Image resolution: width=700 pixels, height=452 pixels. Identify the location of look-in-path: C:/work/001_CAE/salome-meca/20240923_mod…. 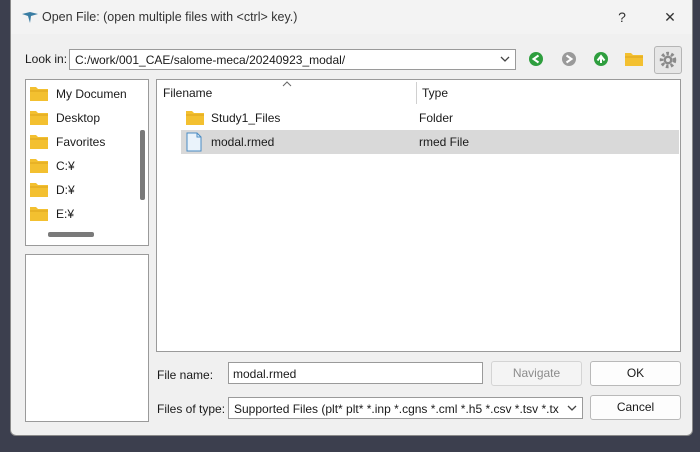
(210, 60).